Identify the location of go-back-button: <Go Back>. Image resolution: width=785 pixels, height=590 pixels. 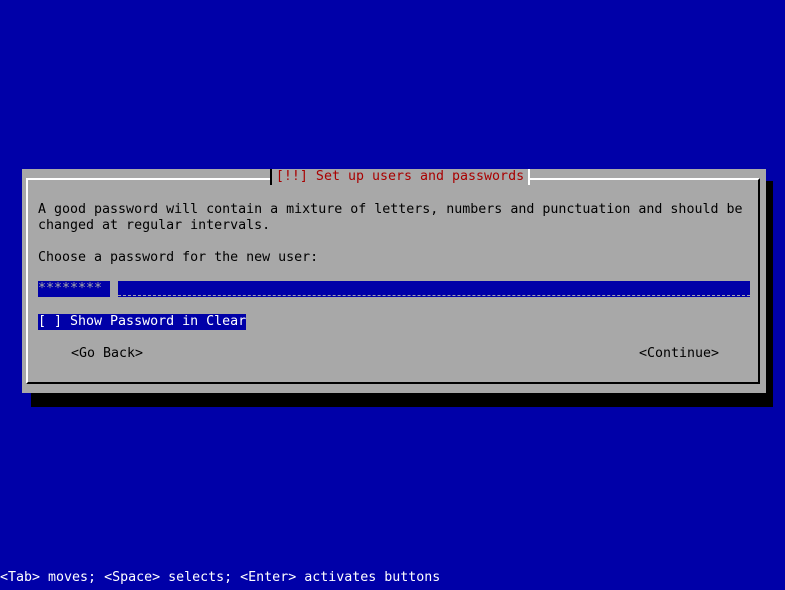
(107, 354).